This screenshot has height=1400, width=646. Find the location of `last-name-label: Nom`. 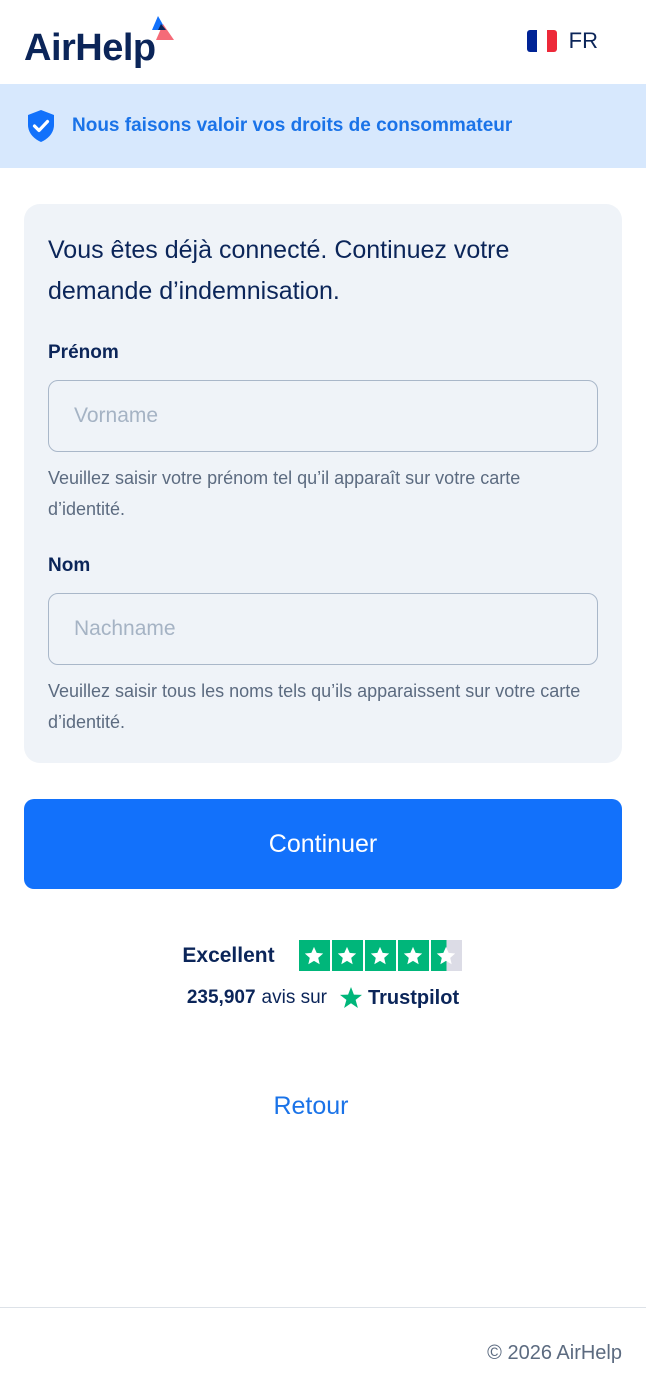

last-name-label: Nom is located at coordinates (69, 565).